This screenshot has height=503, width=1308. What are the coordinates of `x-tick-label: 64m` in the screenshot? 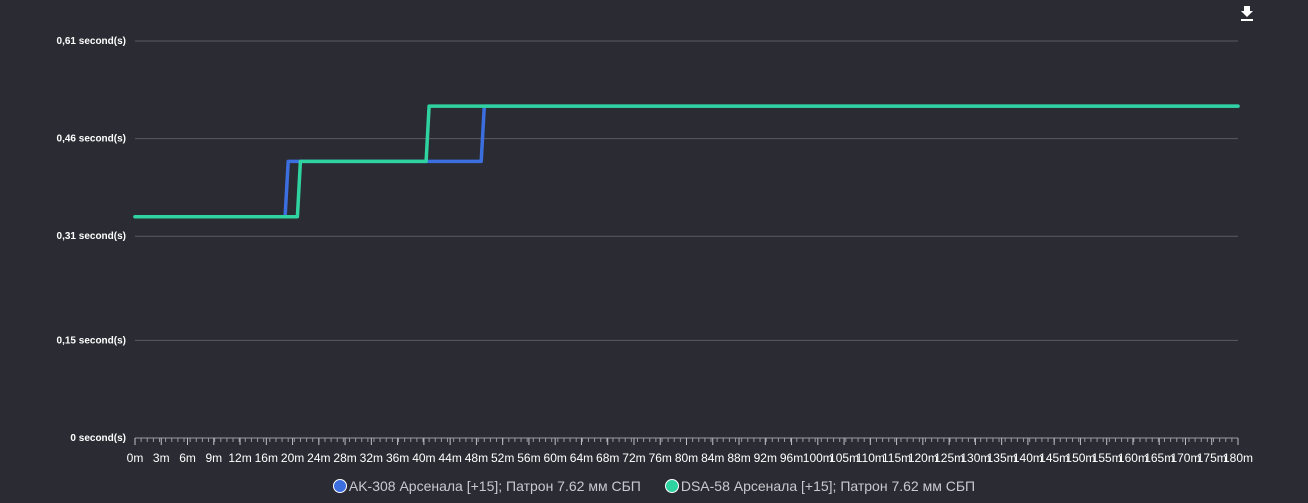 It's located at (581, 458).